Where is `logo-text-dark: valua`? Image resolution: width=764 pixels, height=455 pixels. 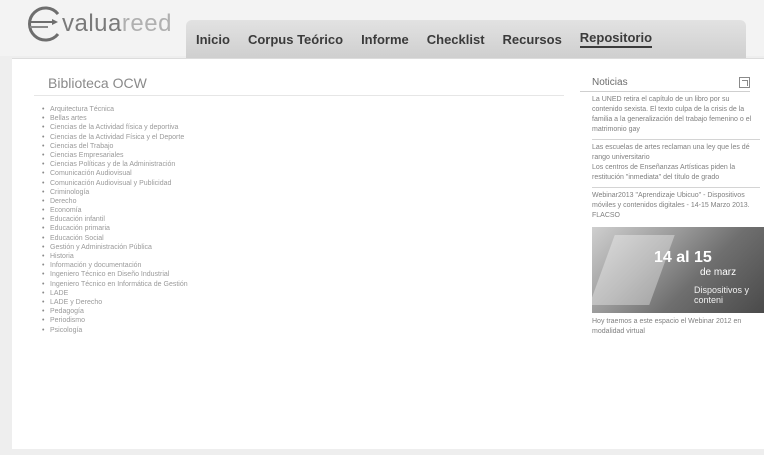 logo-text-dark: valua is located at coordinates (92, 23).